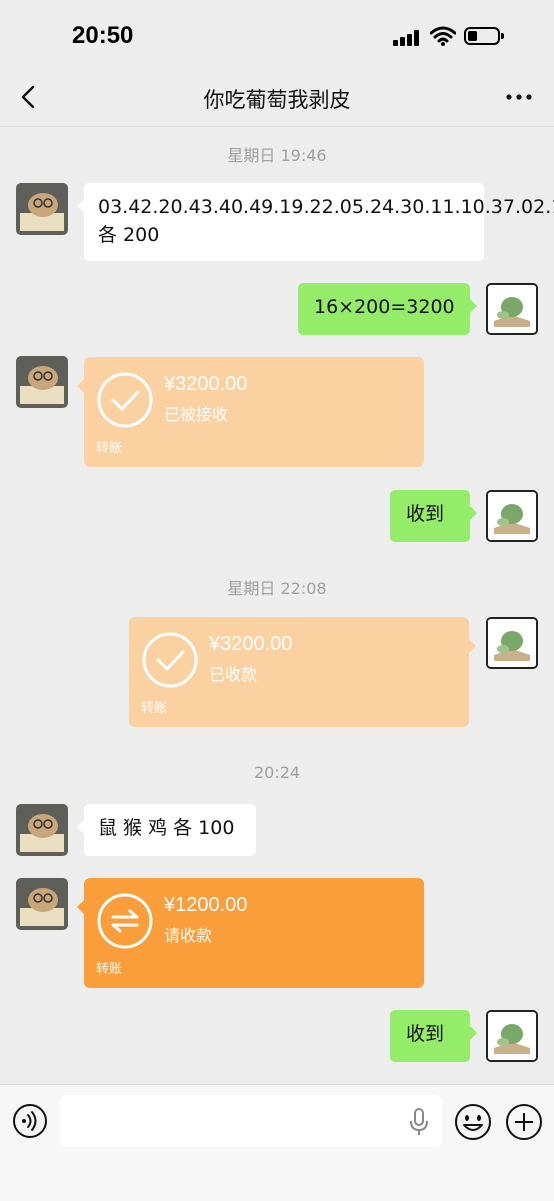  Describe the element at coordinates (250, 933) in the screenshot. I see `transfer-card: ¥1200.00 请收款 转账` at that location.